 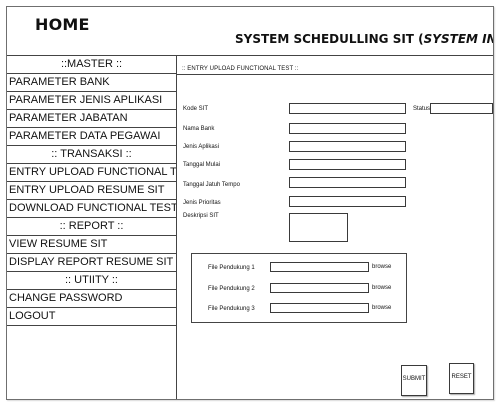 What do you see at coordinates (319, 267) in the screenshot?
I see `file1-input` at bounding box center [319, 267].